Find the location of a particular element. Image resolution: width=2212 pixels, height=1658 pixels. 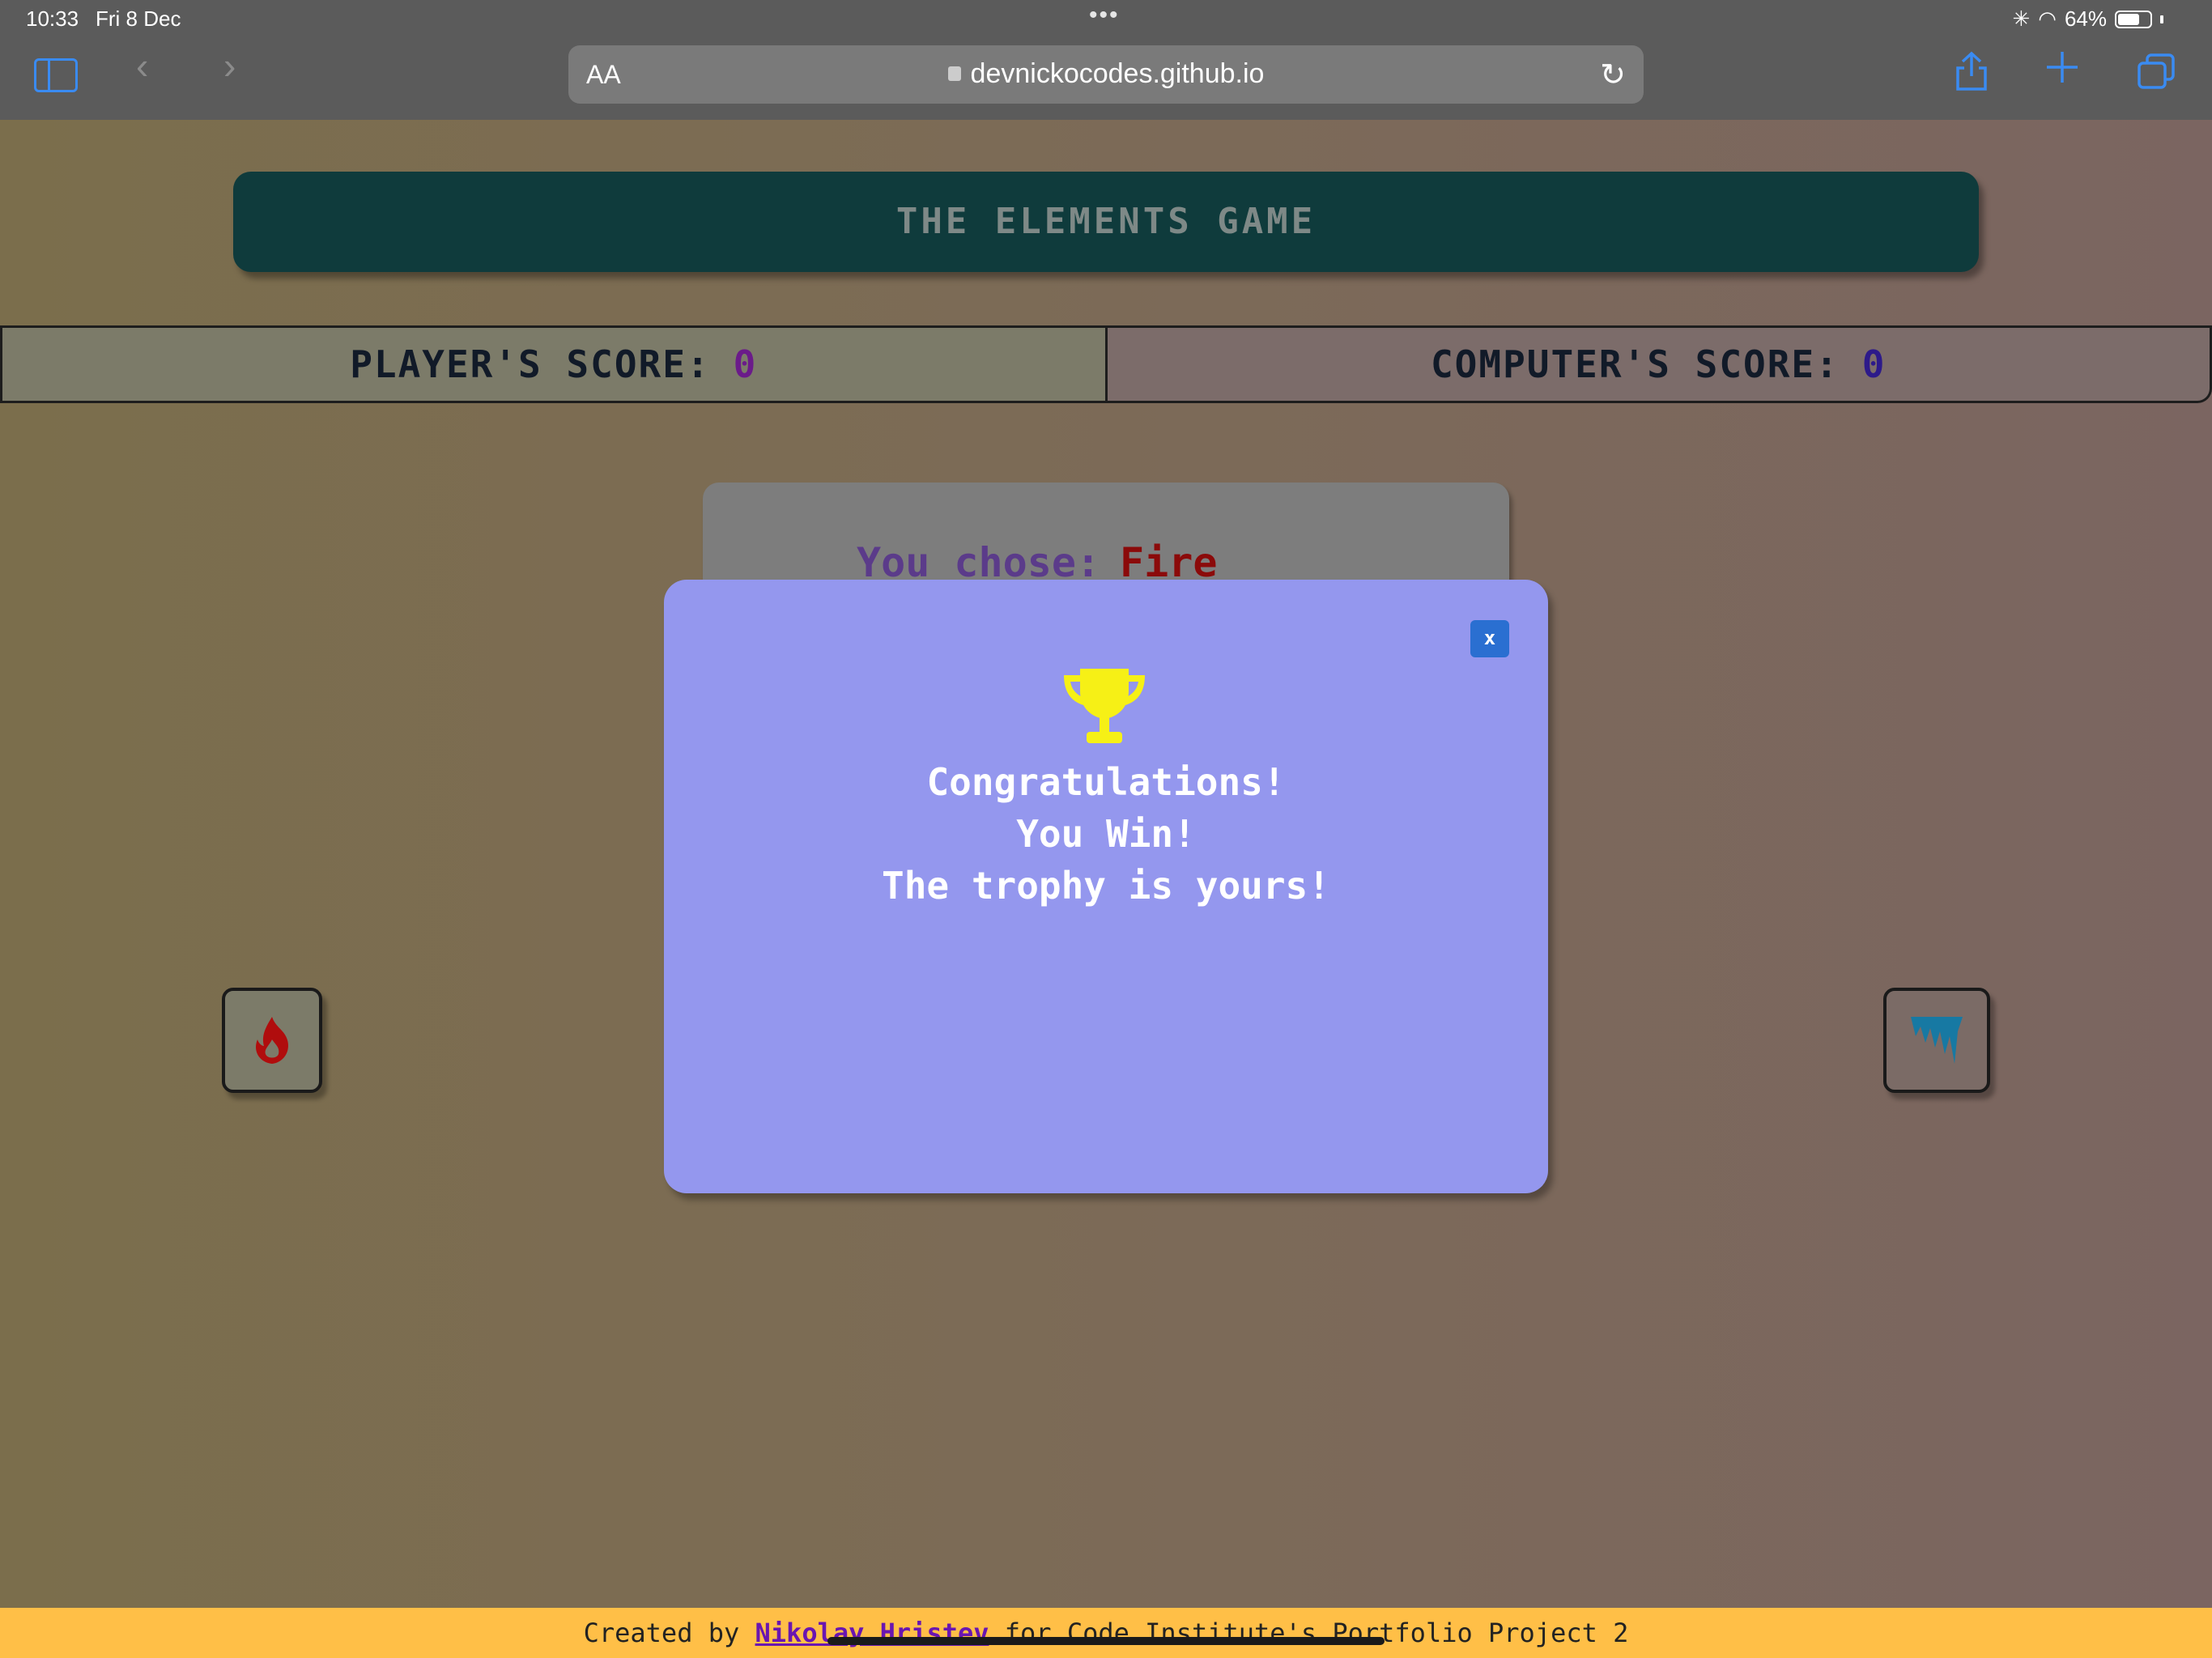

game-header: THE ELEMENTS GAME is located at coordinates (1106, 222).